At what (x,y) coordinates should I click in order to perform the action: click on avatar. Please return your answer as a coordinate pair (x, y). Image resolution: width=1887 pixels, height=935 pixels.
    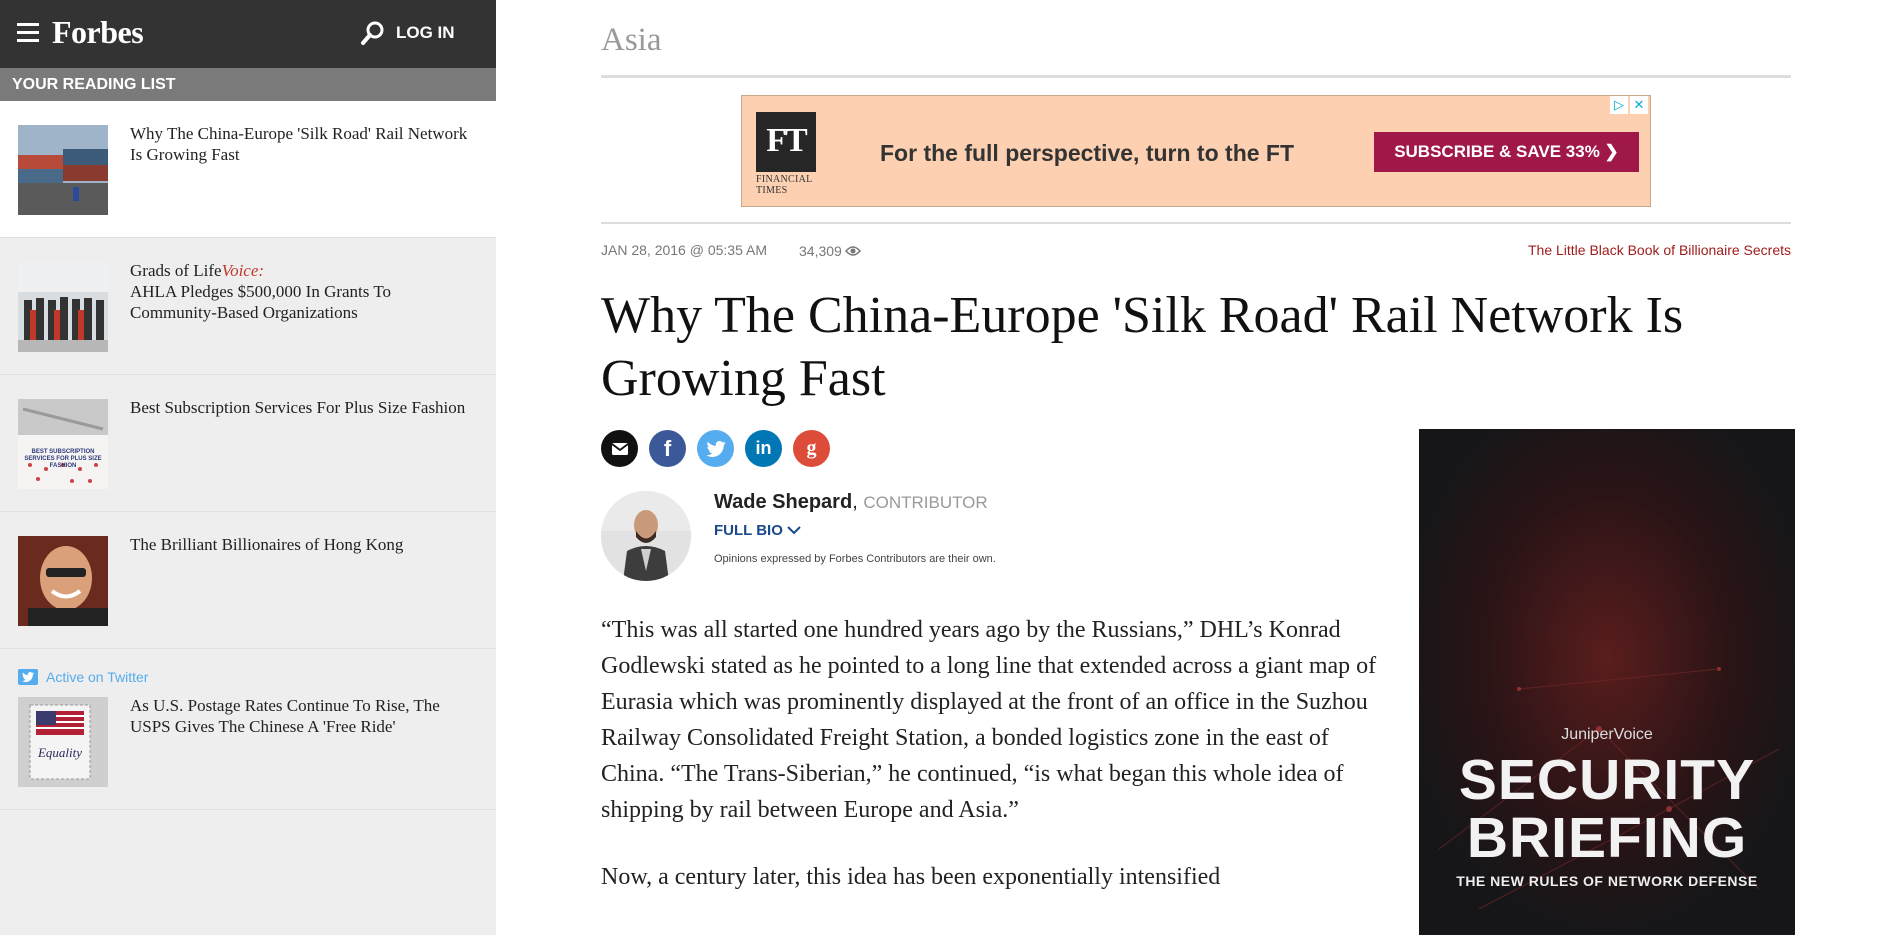
    Looking at the image, I should click on (646, 536).